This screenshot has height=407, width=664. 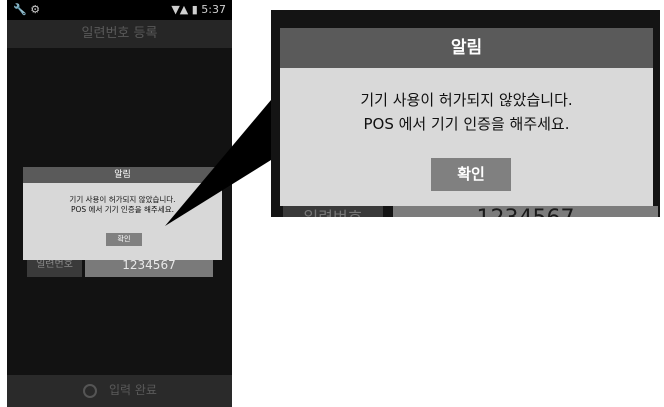 What do you see at coordinates (122, 209) in the screenshot?
I see `dialog-message-line2: POS 에서 기기 인증을 해주세요.` at bounding box center [122, 209].